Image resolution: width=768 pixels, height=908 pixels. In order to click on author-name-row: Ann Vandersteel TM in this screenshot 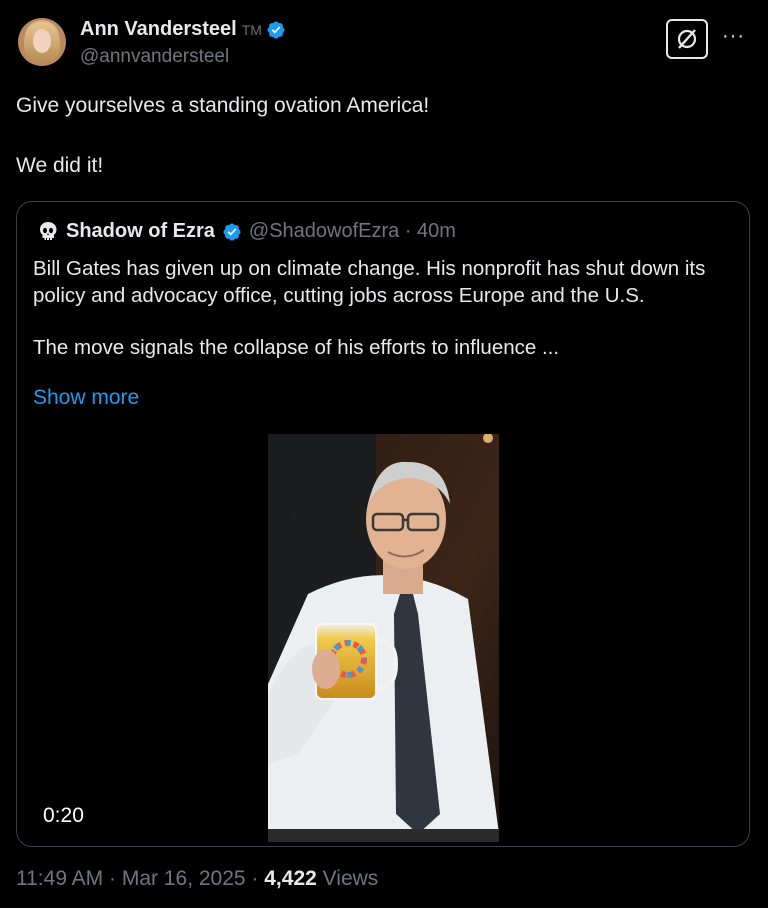, I will do `click(183, 29)`.